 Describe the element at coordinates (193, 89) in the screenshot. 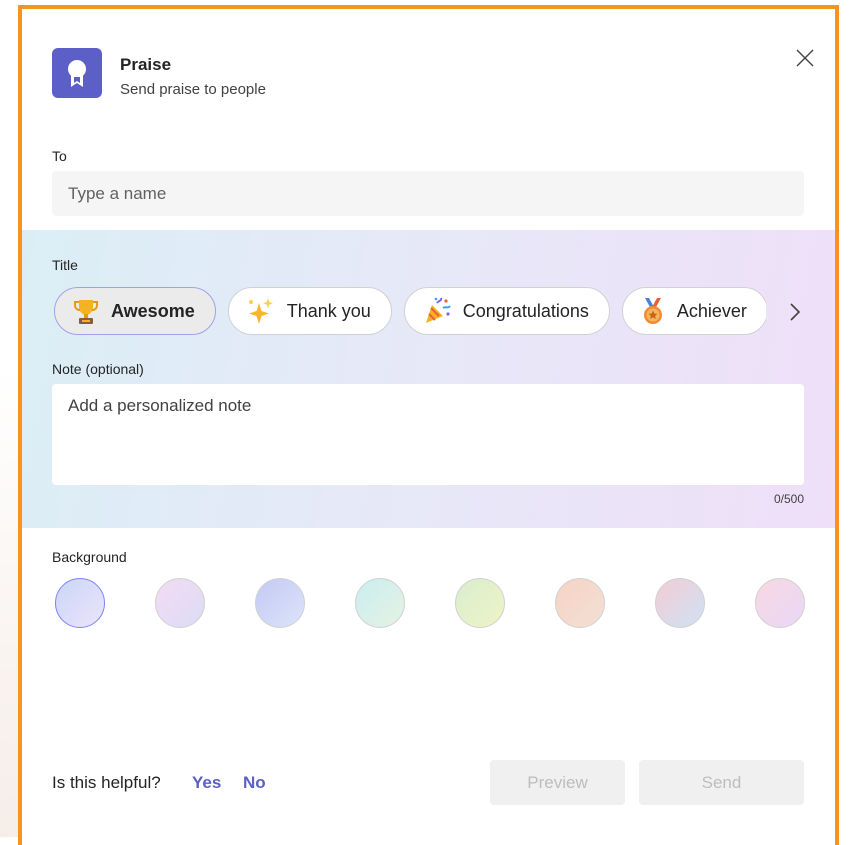

I see `dialog-subtitle: Send praise to people` at that location.